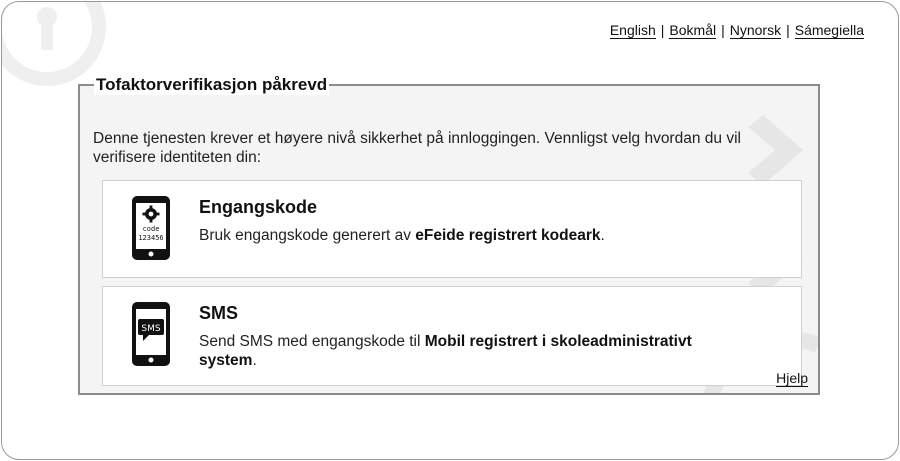 This screenshot has width=900, height=461. I want to click on lang-bokmal-link: Bokmål, so click(693, 30).